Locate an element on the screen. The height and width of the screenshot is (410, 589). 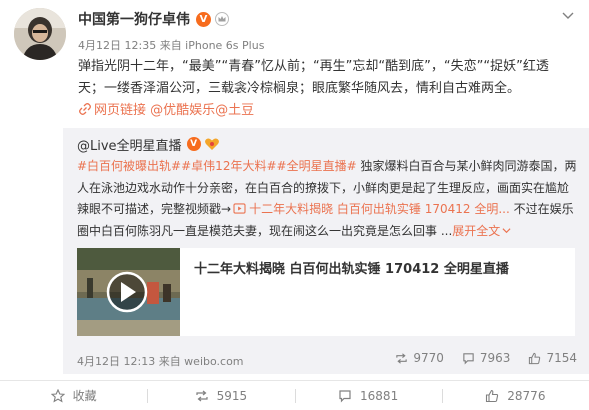
avatar-image is located at coordinates (40, 34).